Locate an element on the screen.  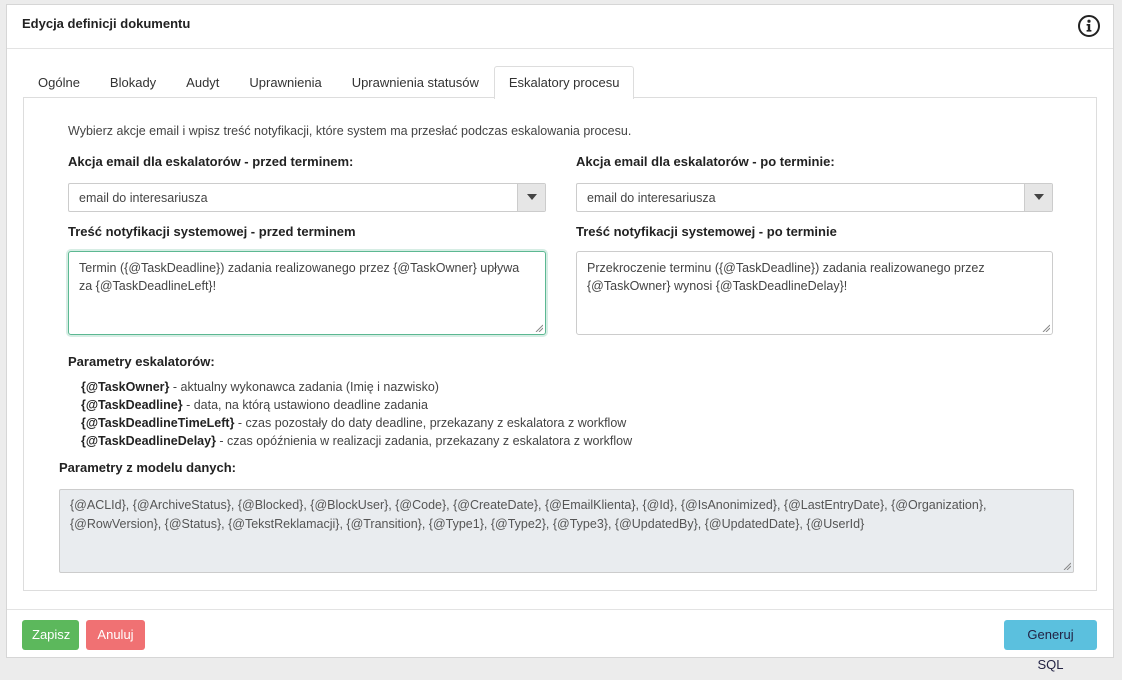
email-after-select: email do interesariusza is located at coordinates (814, 197).